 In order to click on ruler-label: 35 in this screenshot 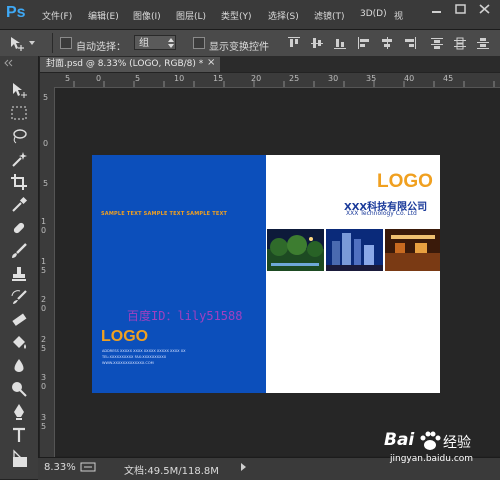, I will do `click(371, 78)`.